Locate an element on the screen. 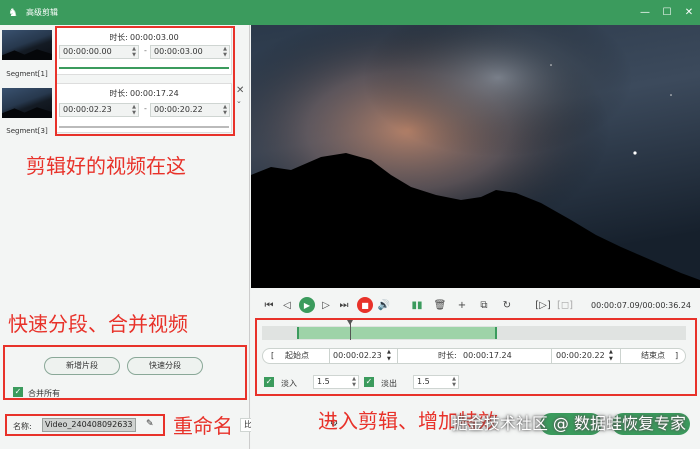  window-controls: — ☐ ✕ is located at coordinates (667, 12).